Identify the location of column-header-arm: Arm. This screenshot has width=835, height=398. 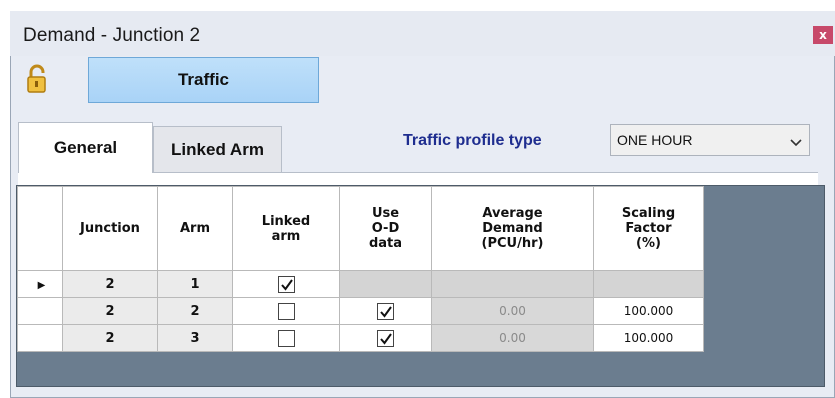
(195, 228).